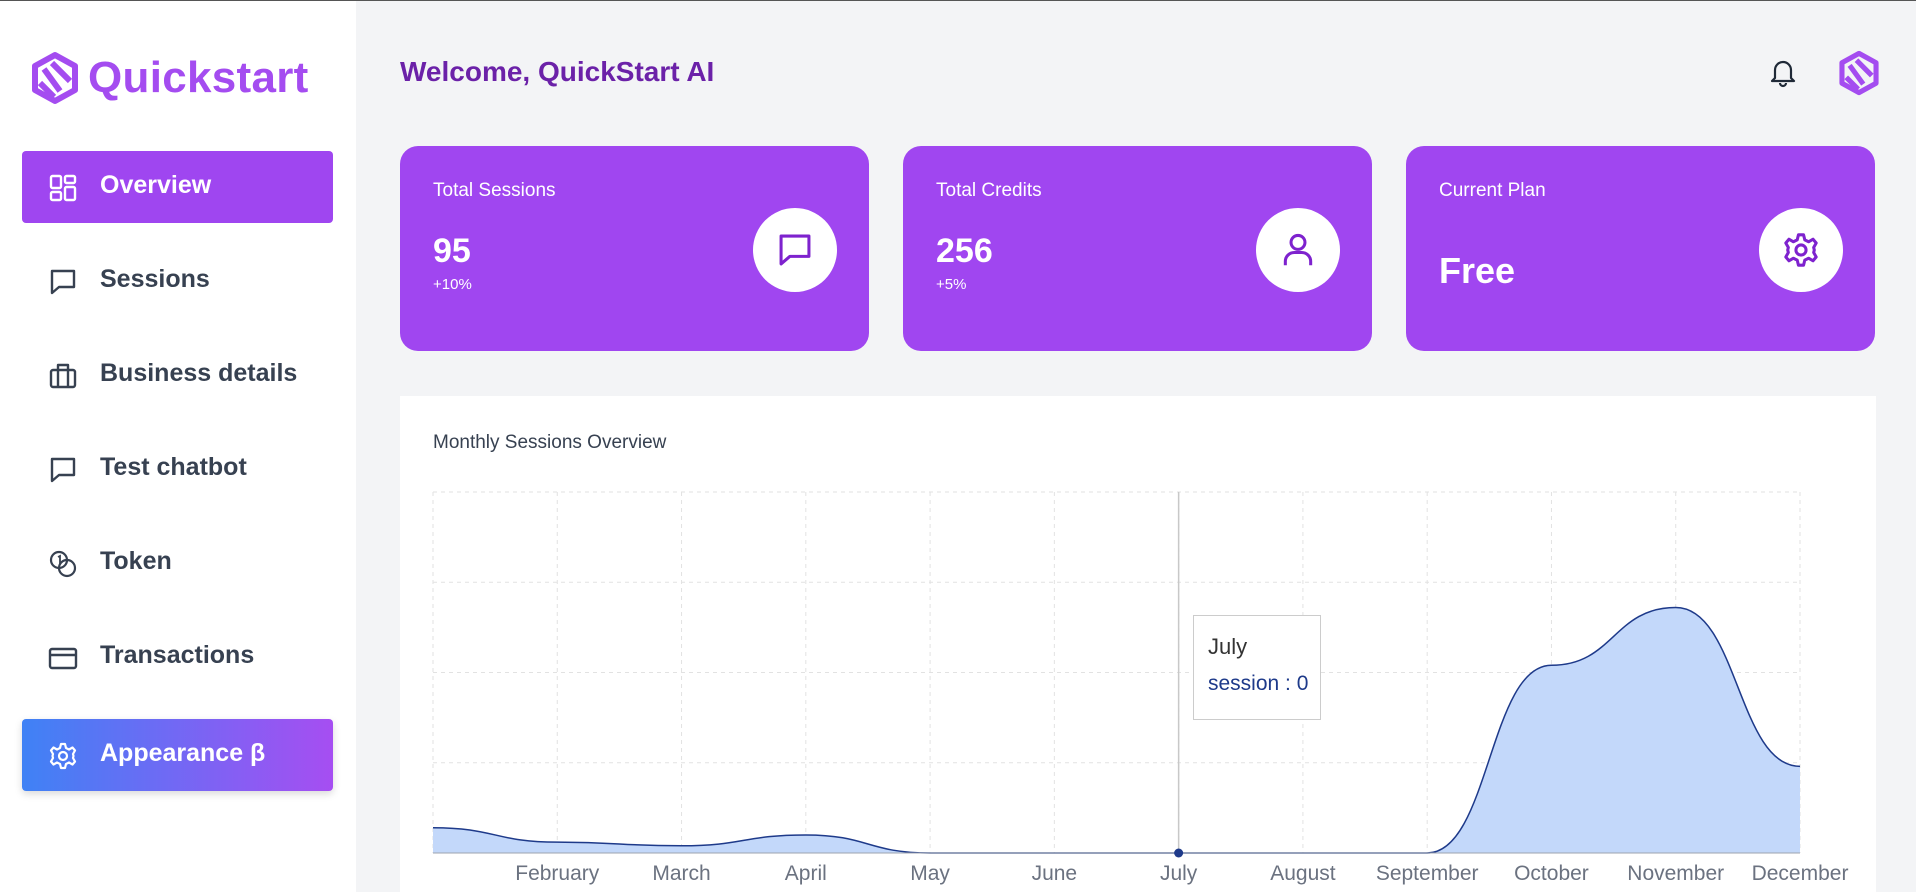 The width and height of the screenshot is (1916, 892). What do you see at coordinates (63, 376) in the screenshot?
I see `briefcase-icon` at bounding box center [63, 376].